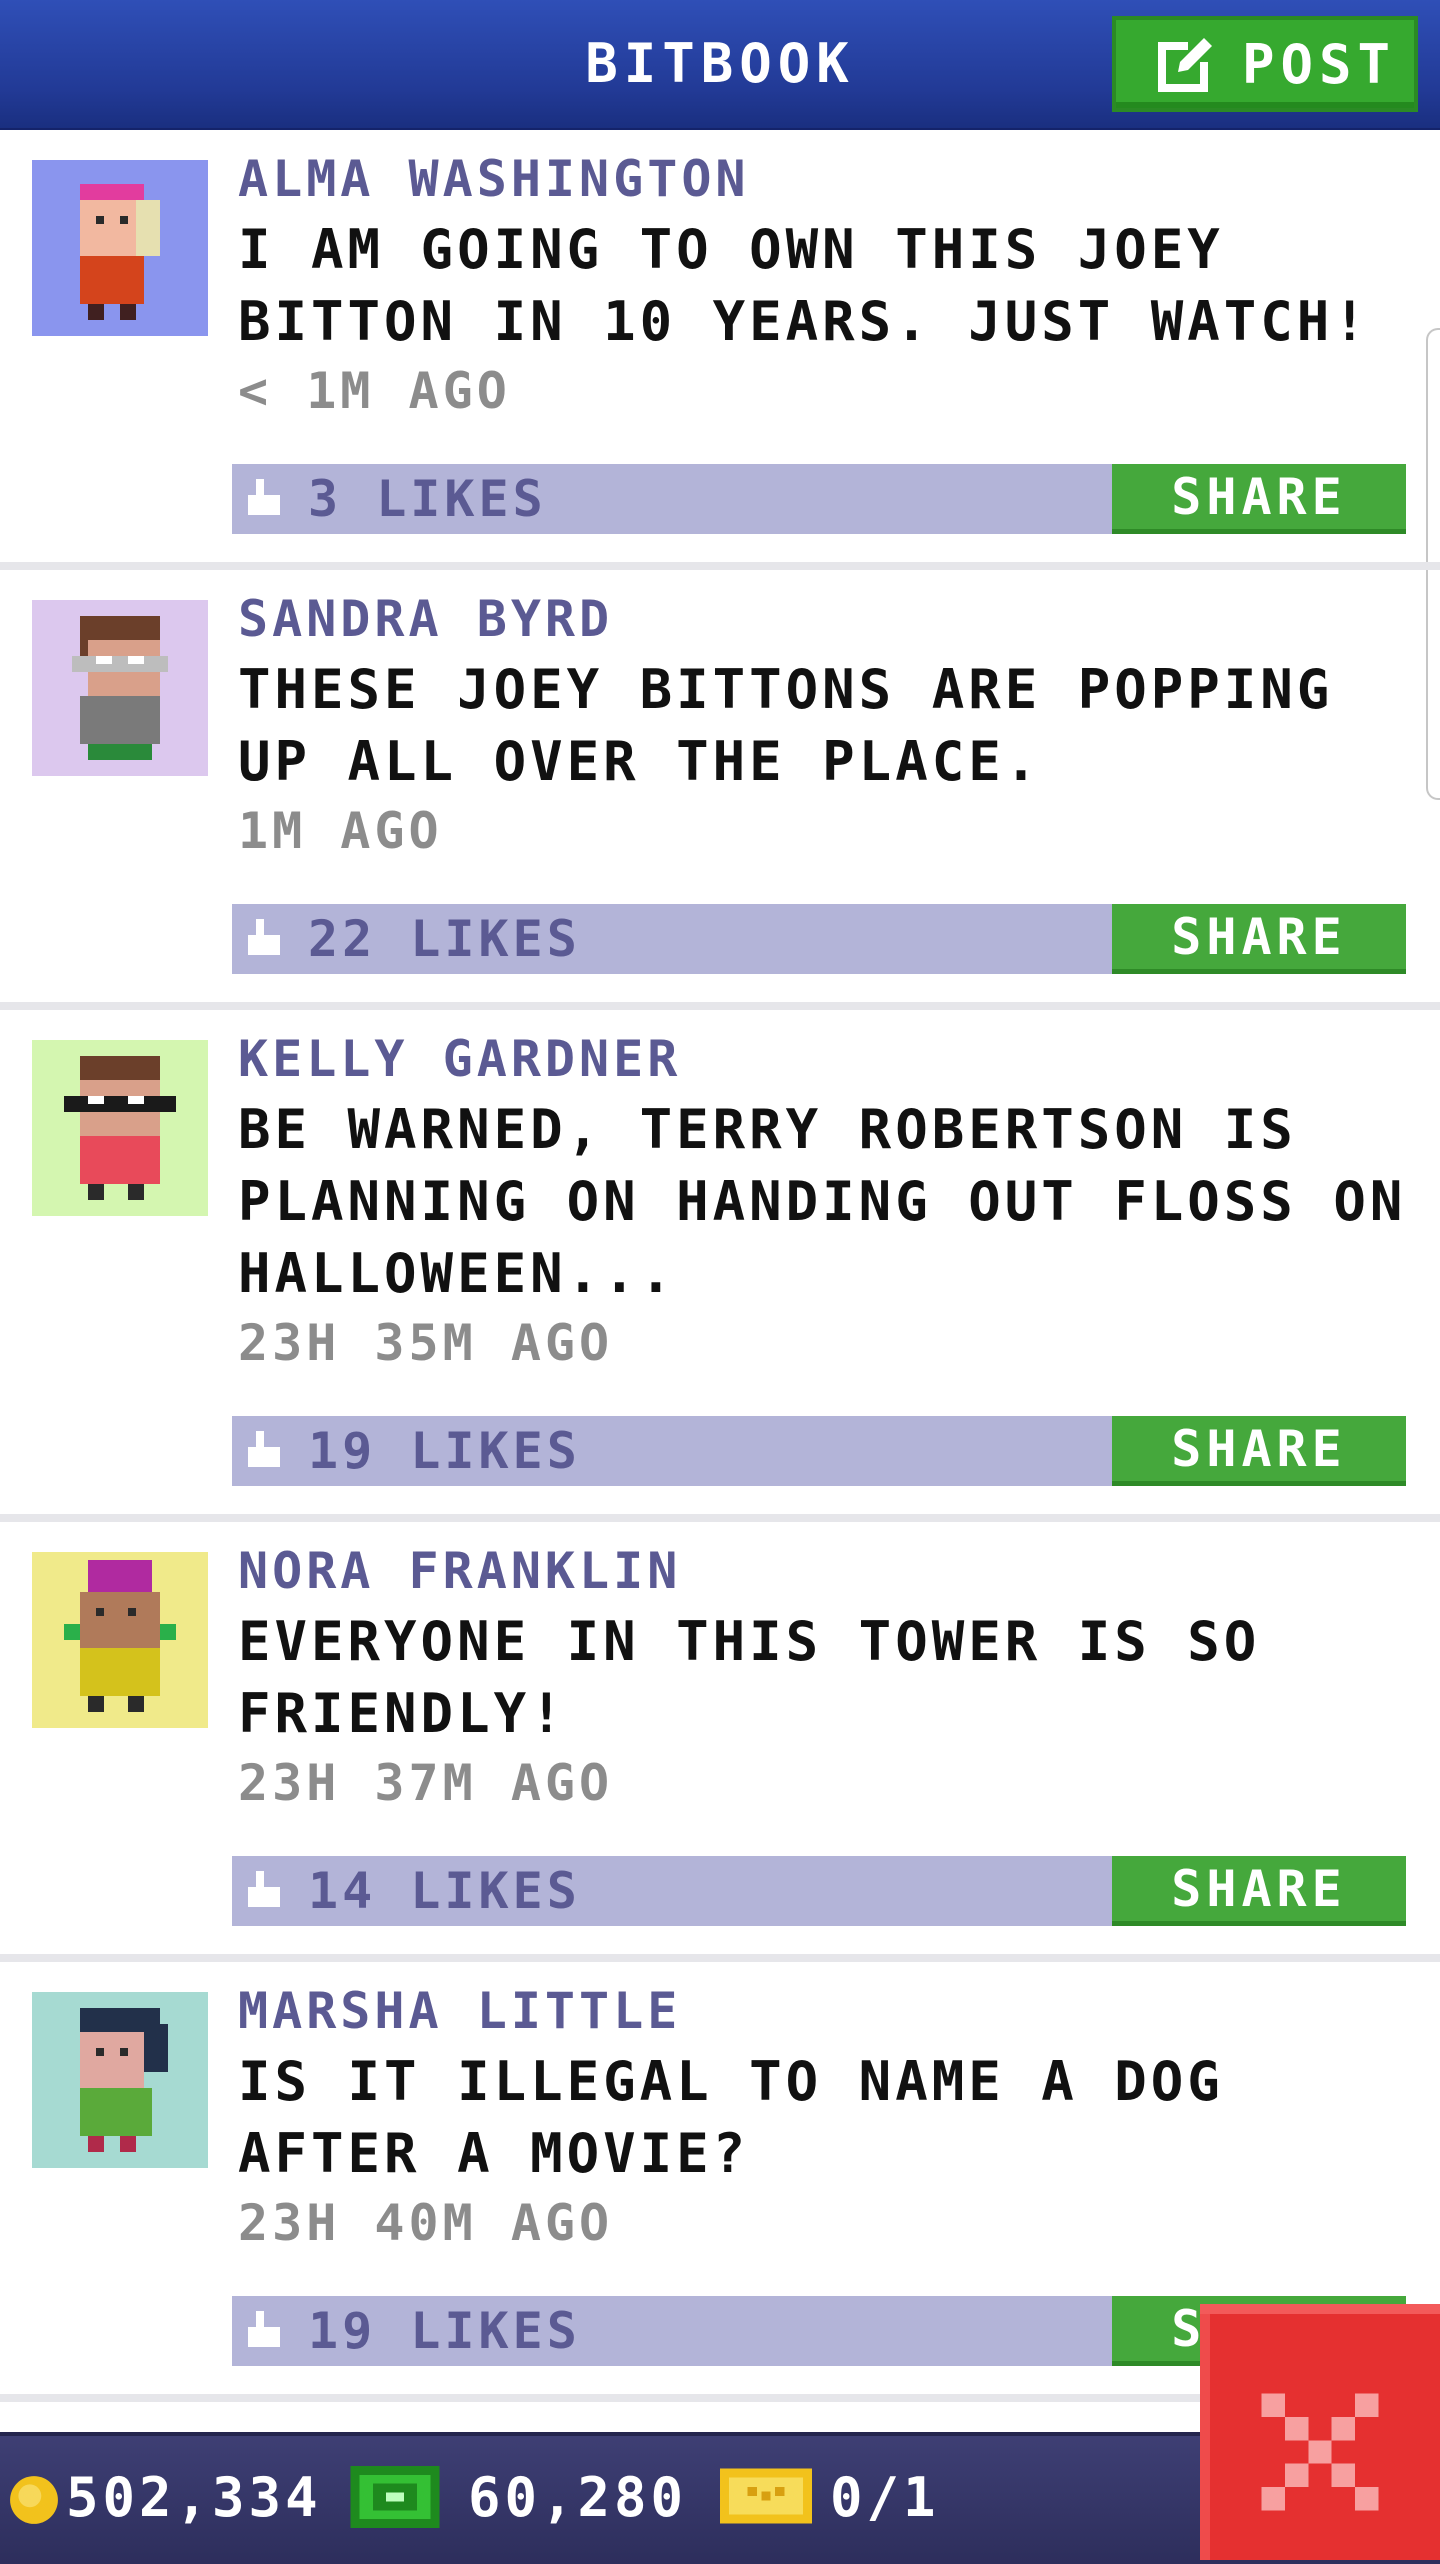 Image resolution: width=1440 pixels, height=2564 pixels. I want to click on post-button: POST, so click(1265, 64).